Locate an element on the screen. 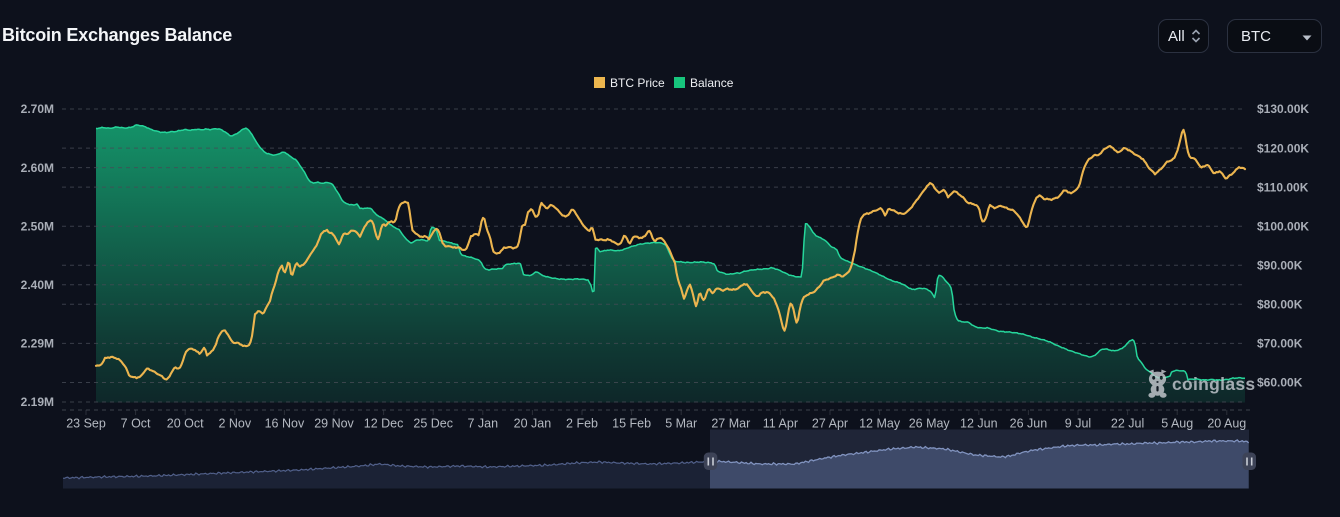 Image resolution: width=1340 pixels, height=517 pixels. svg-text: 5 Mar is located at coordinates (681, 424).